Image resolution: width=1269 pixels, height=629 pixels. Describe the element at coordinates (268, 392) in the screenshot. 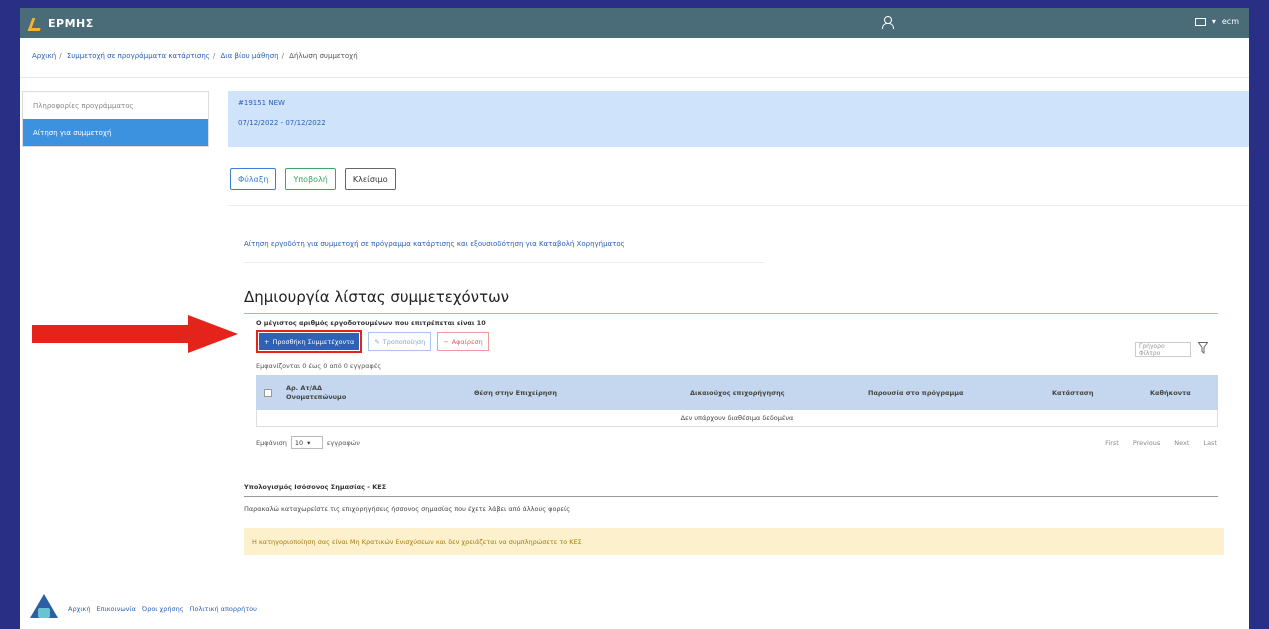

I see `select-all-checkbox` at that location.